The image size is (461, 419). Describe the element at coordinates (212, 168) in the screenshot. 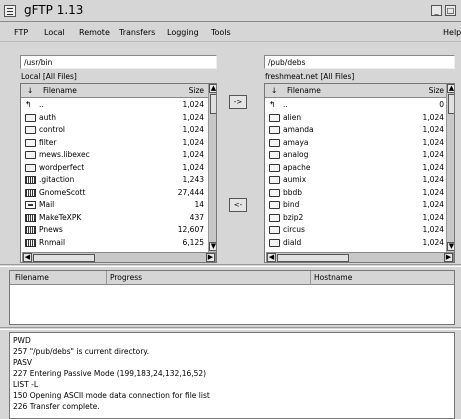

I see `local-vertical-scrollbar: ▲ ▼` at that location.